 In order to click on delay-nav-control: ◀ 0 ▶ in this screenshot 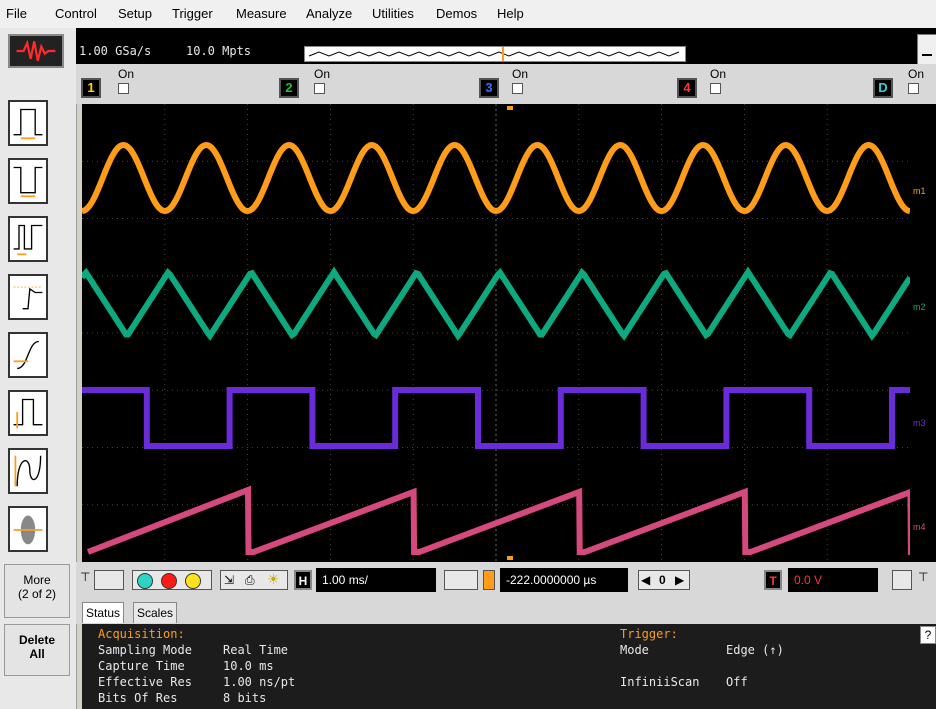, I will do `click(664, 580)`.